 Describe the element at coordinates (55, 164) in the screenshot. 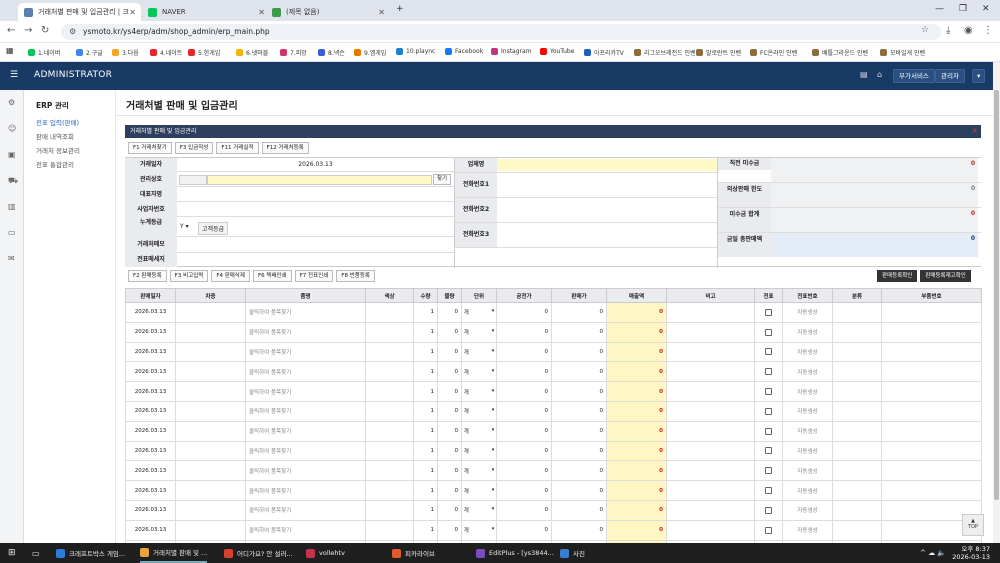

I see `menu-item-slip-integrated: 전표 통합관리` at that location.